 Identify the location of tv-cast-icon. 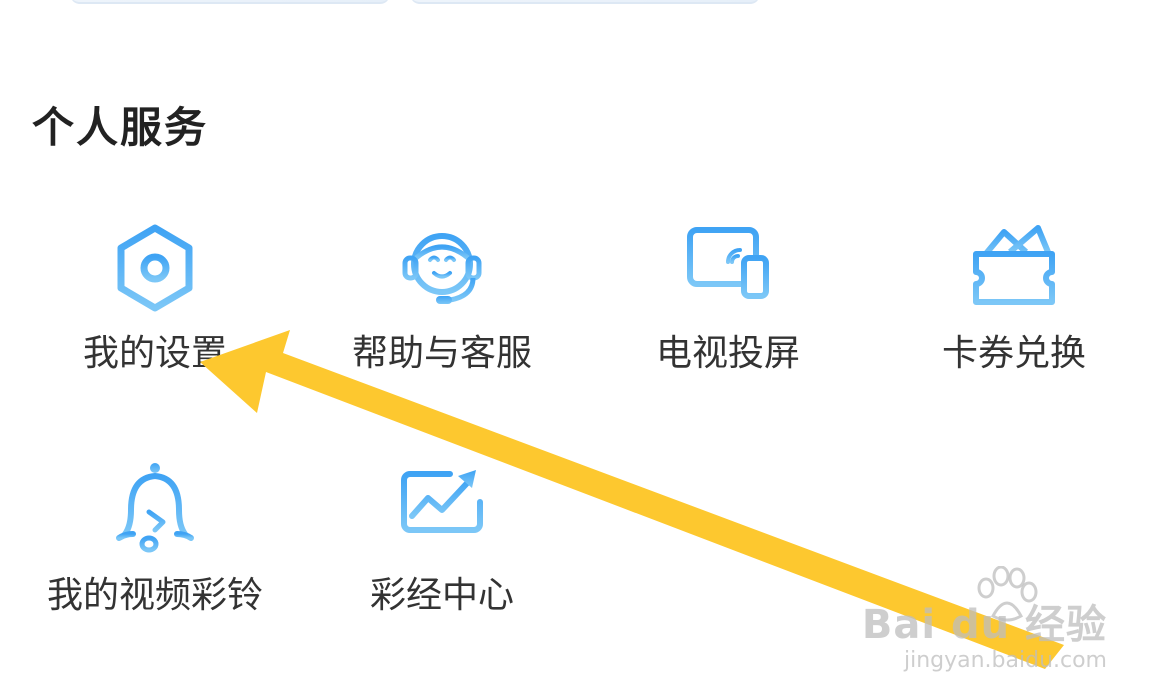
(728, 264).